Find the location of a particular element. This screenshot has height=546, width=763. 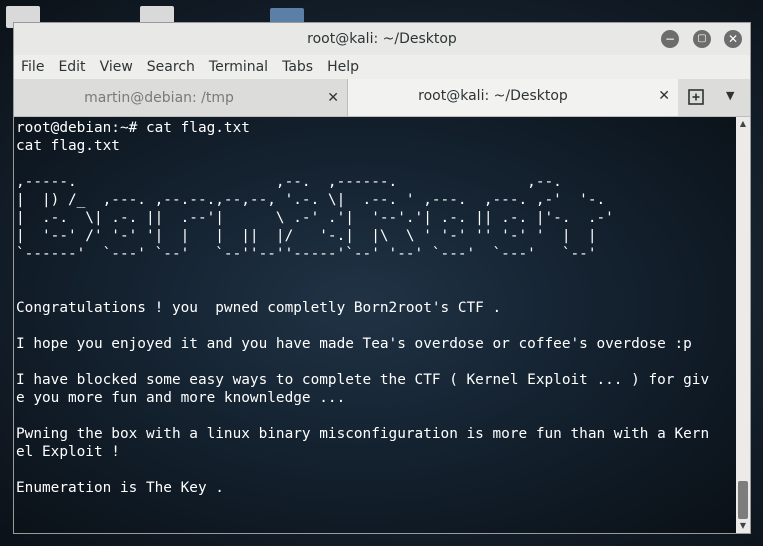

minimize-icon: − is located at coordinates (670, 39).